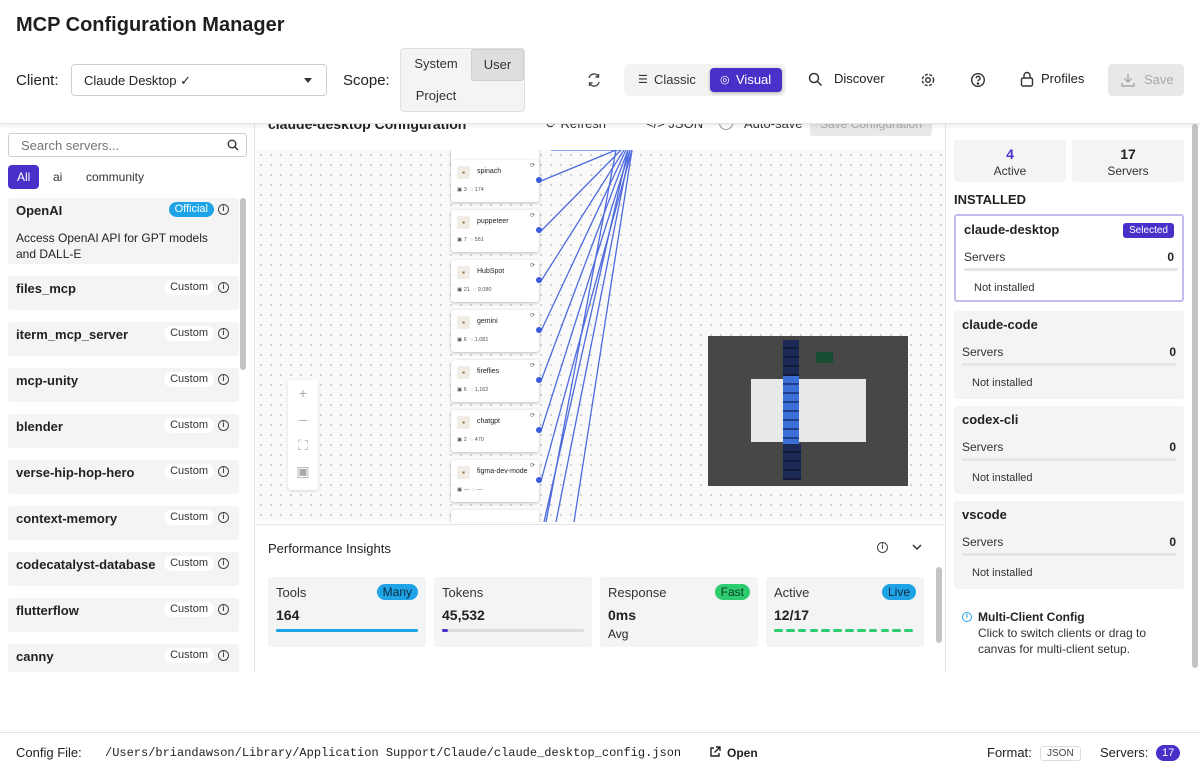 Image resolution: width=1200 pixels, height=772 pixels. What do you see at coordinates (123, 615) in the screenshot?
I see `list-item: flutterflow Custom i` at bounding box center [123, 615].